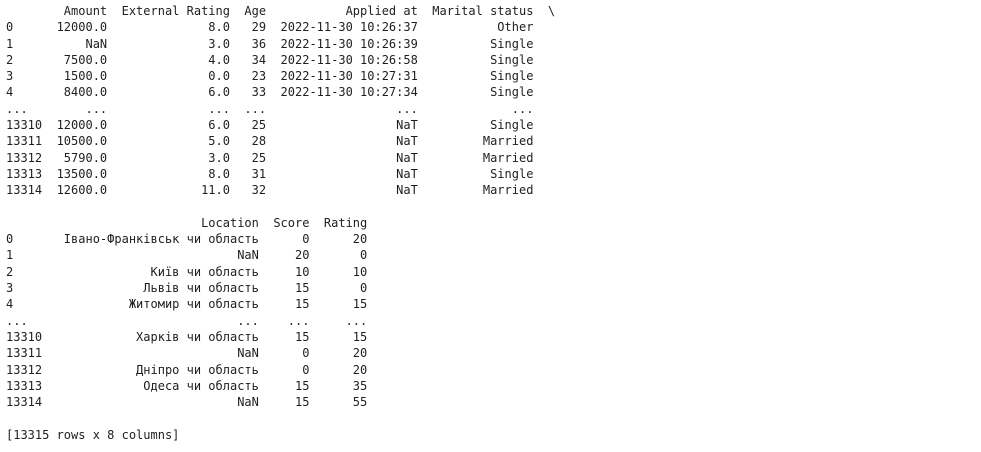 The image size is (981, 452). I want to click on cell: Amount, so click(75, 11).